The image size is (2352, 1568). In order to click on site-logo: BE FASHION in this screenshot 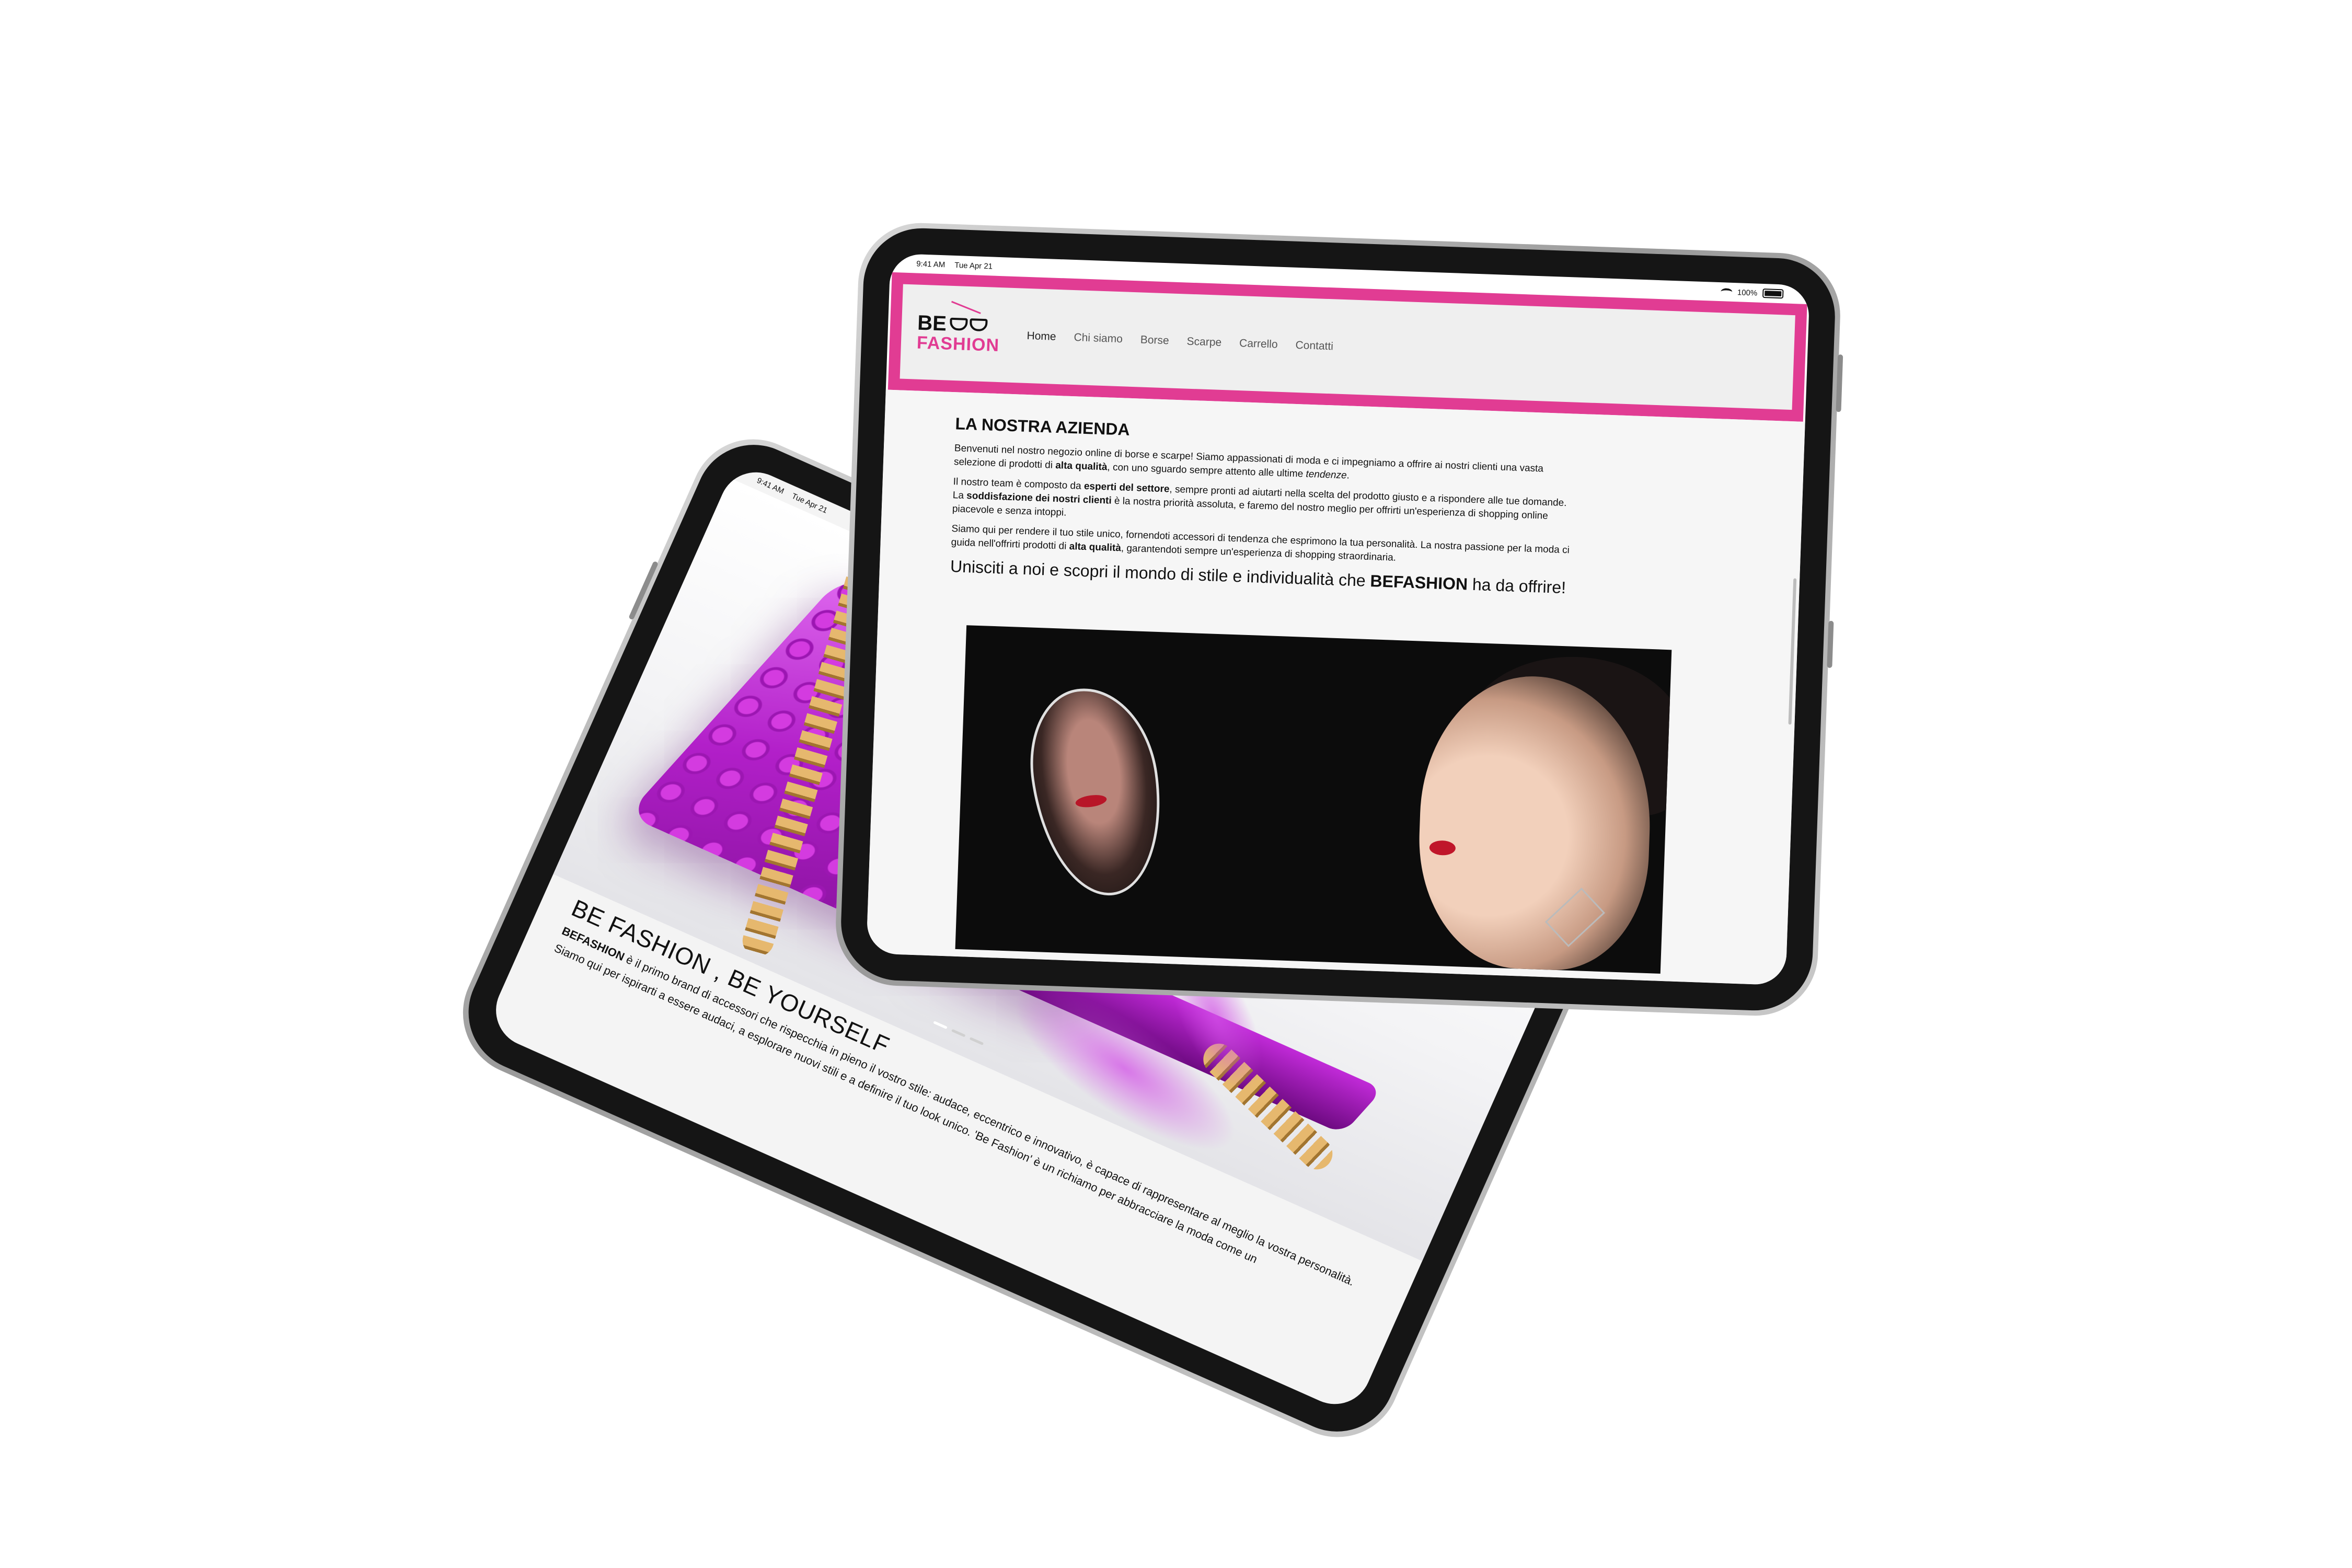, I will do `click(958, 328)`.